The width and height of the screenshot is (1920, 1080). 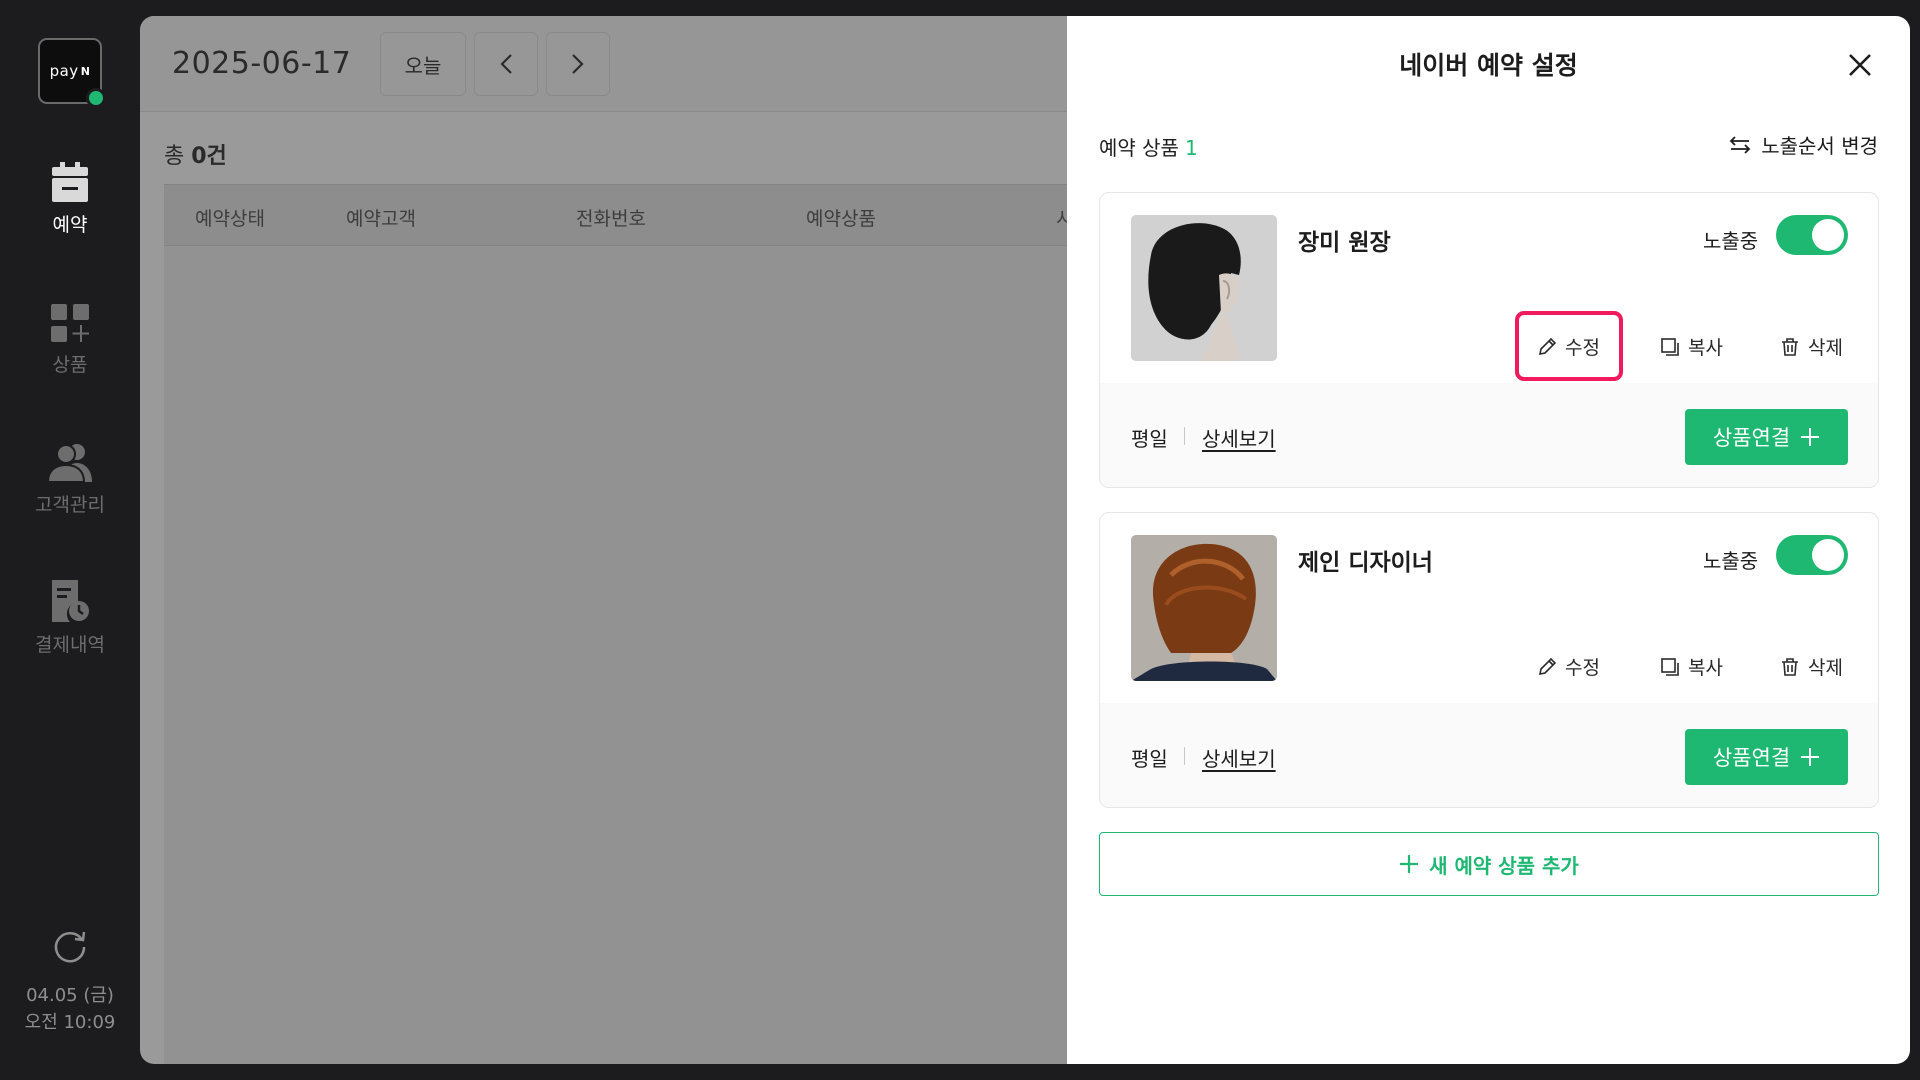 What do you see at coordinates (64, 71) in the screenshot?
I see `logo-text: pay` at bounding box center [64, 71].